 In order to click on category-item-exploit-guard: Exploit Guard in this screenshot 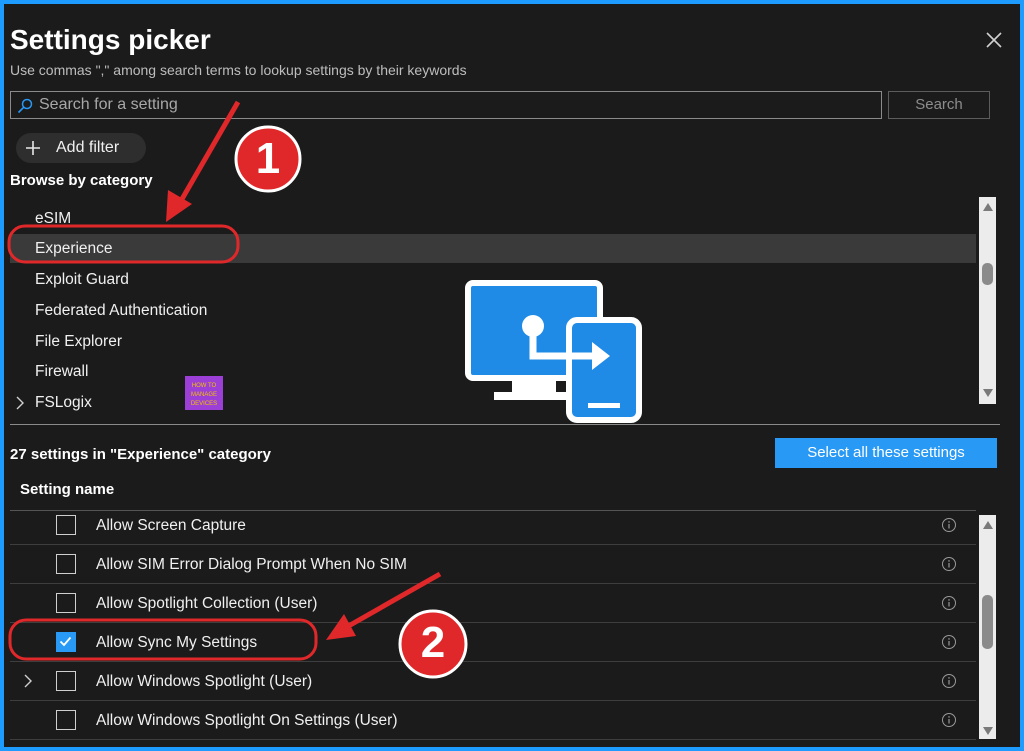, I will do `click(493, 279)`.